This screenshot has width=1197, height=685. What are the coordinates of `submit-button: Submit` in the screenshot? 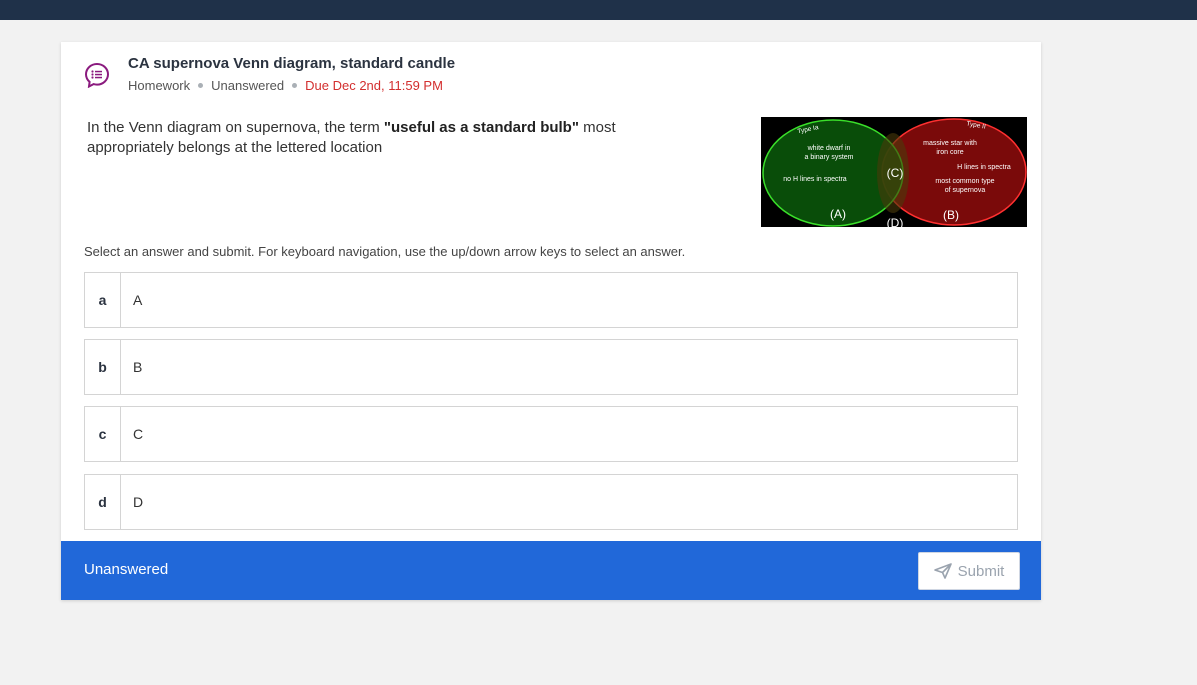 It's located at (969, 571).